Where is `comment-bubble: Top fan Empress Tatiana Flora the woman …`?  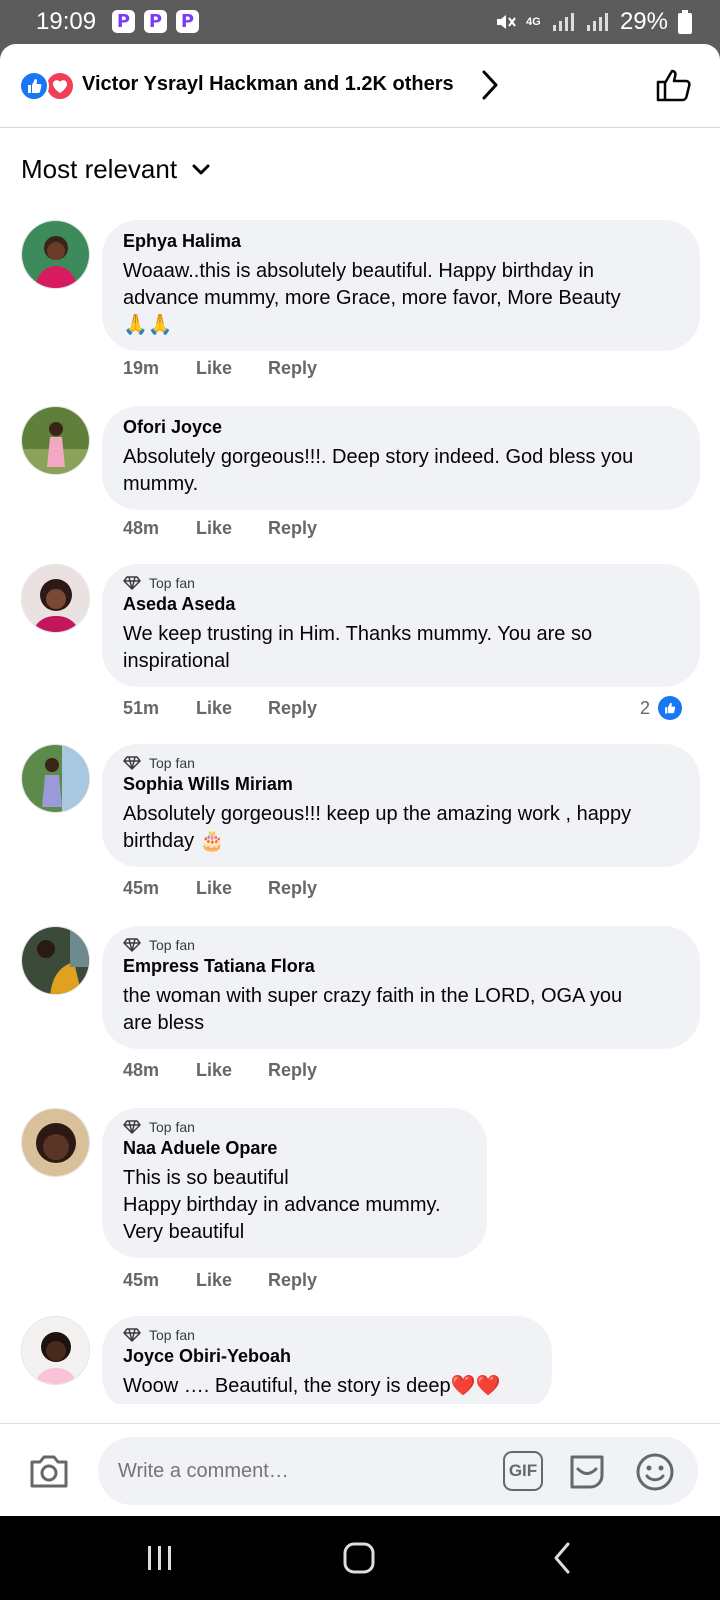
comment-bubble: Top fan Empress Tatiana Flora the woman … is located at coordinates (401, 987).